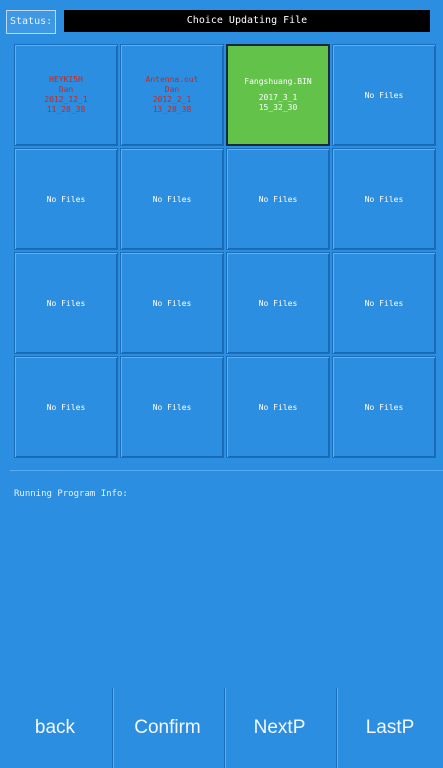 The height and width of the screenshot is (768, 443). What do you see at coordinates (389, 728) in the screenshot?
I see `last-page-button: LastP` at bounding box center [389, 728].